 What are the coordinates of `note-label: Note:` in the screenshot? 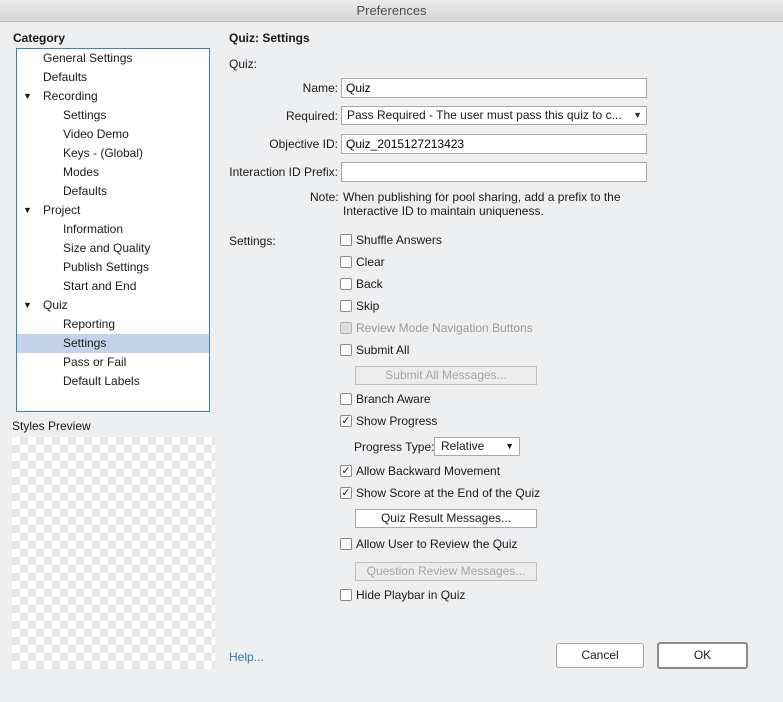 It's located at (324, 197).